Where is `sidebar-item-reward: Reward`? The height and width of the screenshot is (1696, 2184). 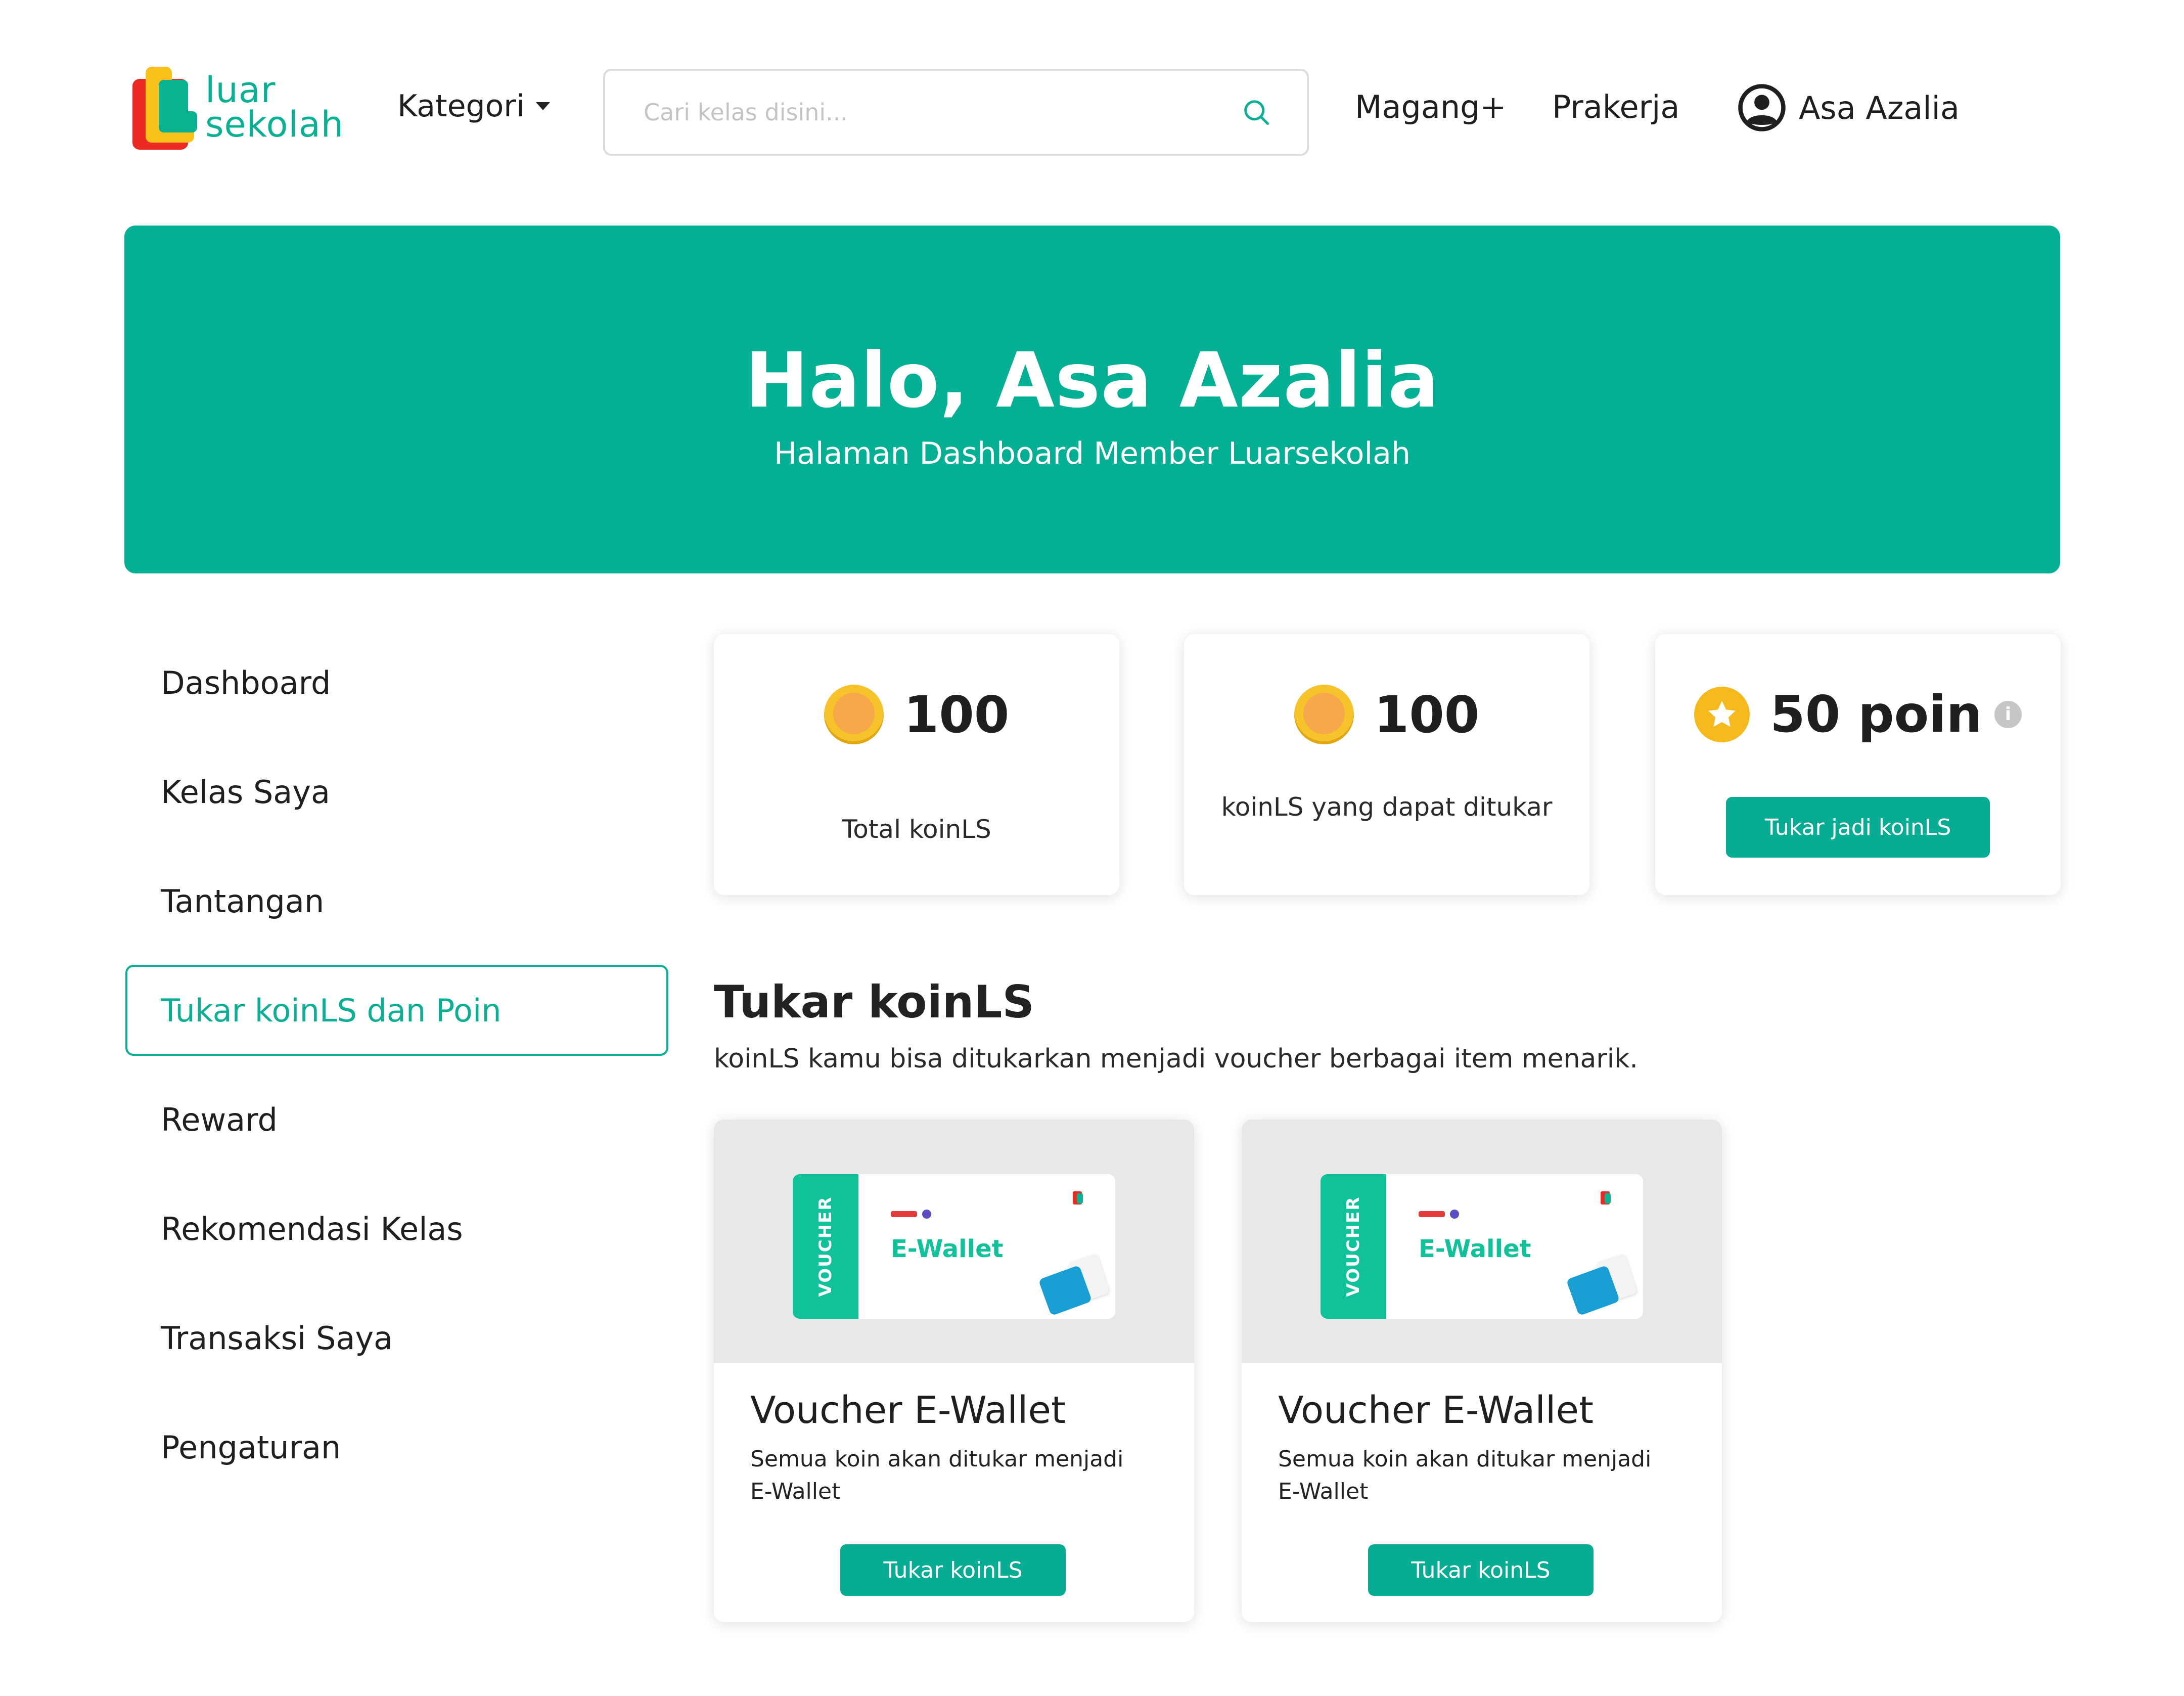 sidebar-item-reward: Reward is located at coordinates (396, 1119).